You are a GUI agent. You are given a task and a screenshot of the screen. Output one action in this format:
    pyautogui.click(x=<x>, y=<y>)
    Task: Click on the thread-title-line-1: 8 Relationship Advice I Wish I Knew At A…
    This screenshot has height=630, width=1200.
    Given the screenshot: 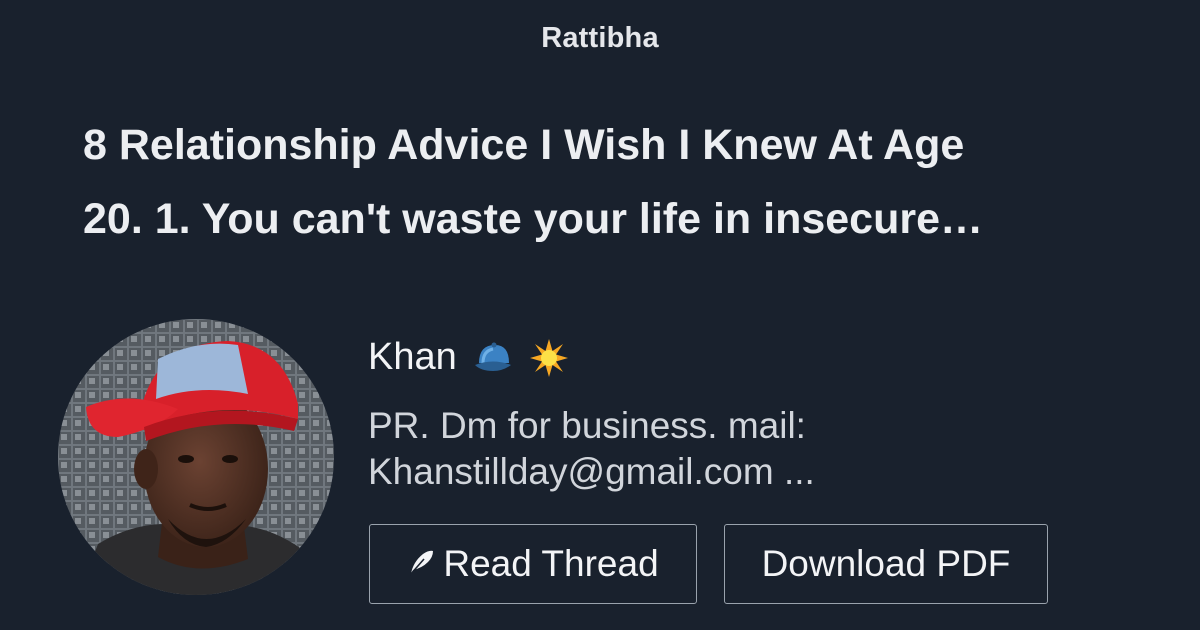 What is the action you would take?
    pyautogui.click(x=524, y=145)
    